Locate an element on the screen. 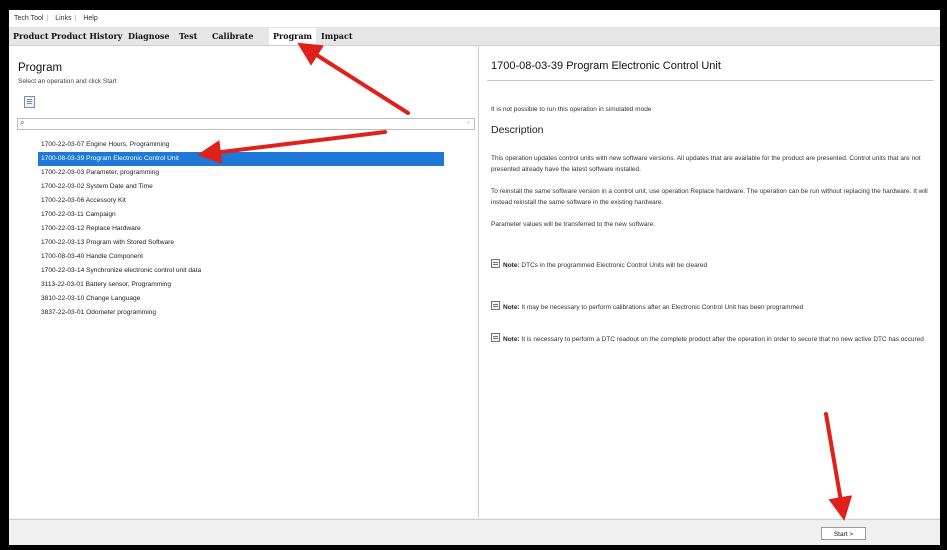 This screenshot has height=550, width=947. tab-product-history: Product History is located at coordinates (86, 36).